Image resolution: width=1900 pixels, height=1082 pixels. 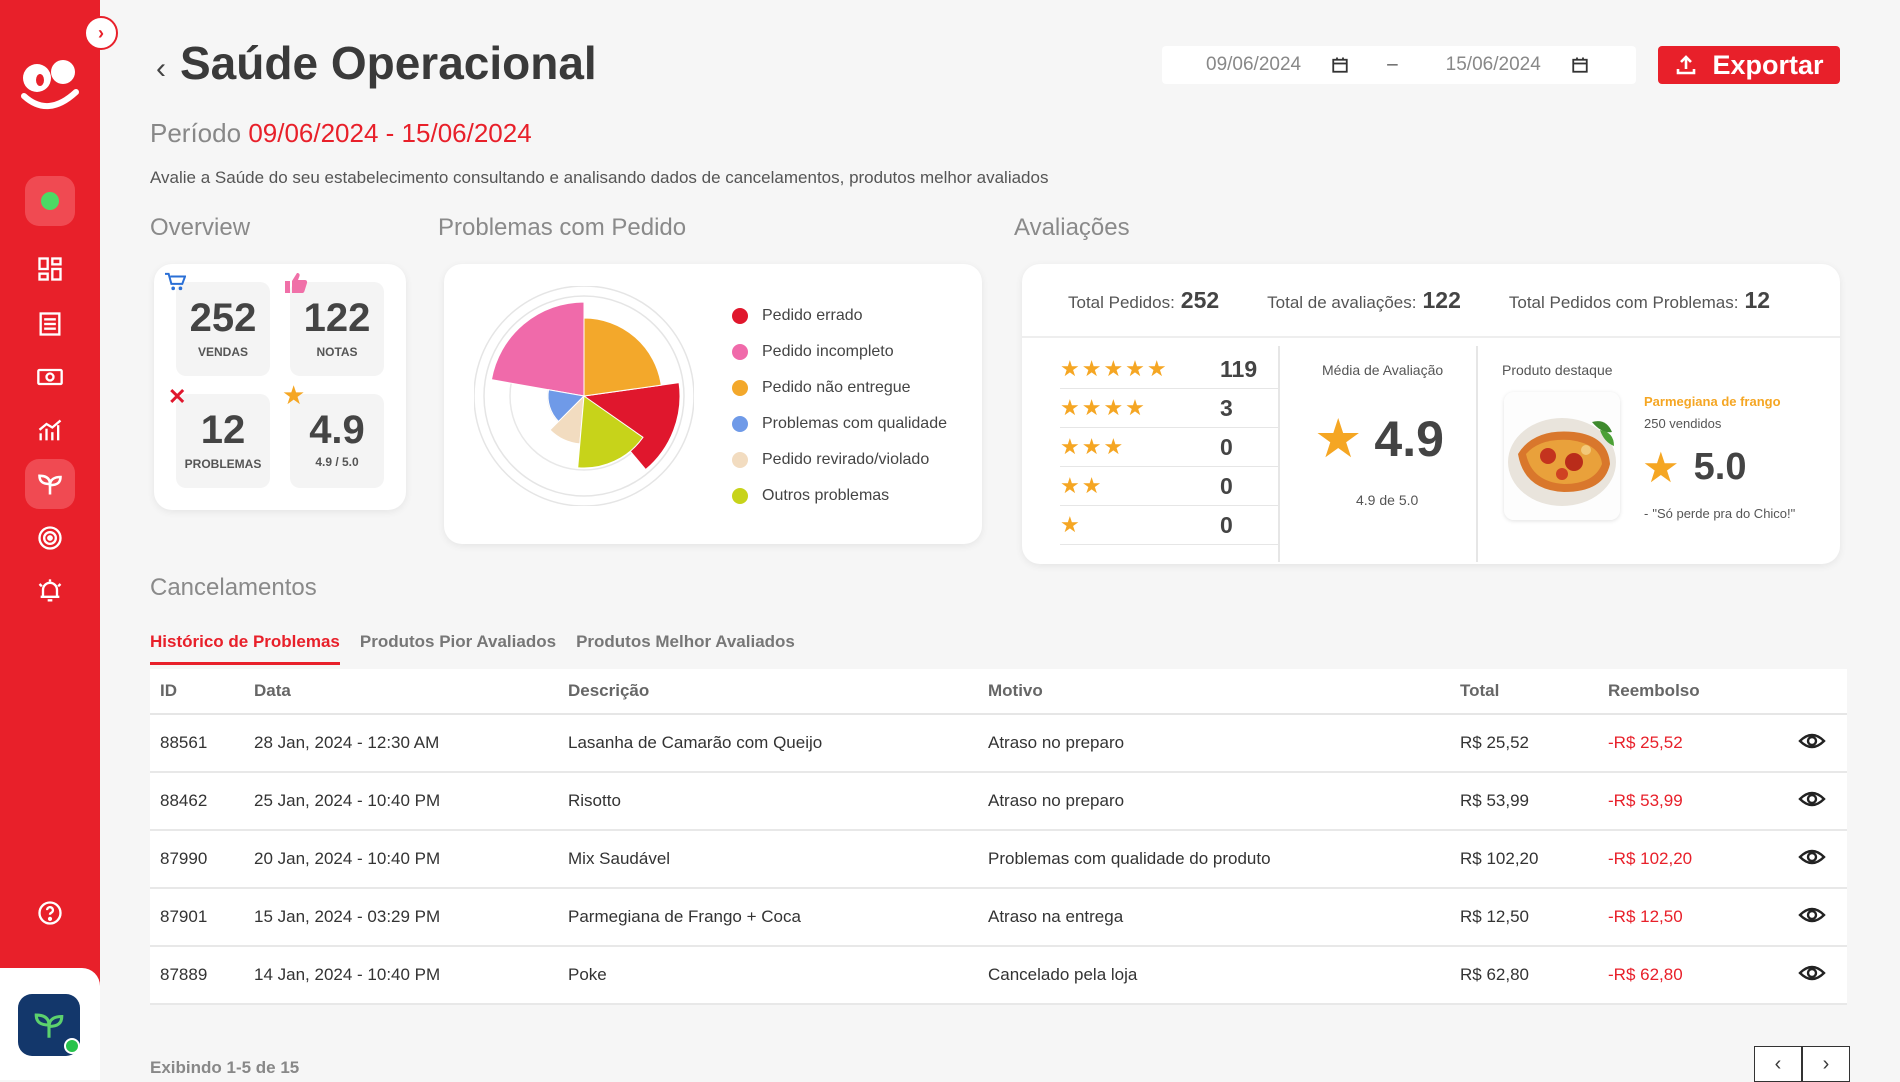 I want to click on start-date-field: 09/06/2024, so click(x=1255, y=65).